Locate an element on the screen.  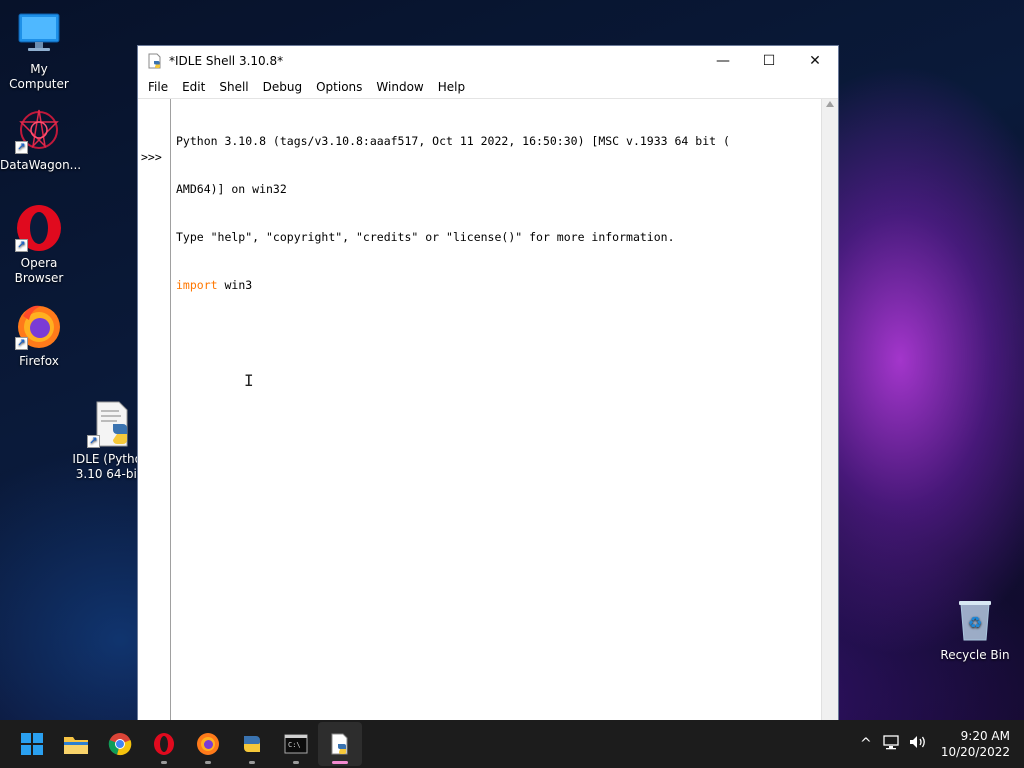
desktop-icon-label: Opera Browser is located at coordinates (39, 270).